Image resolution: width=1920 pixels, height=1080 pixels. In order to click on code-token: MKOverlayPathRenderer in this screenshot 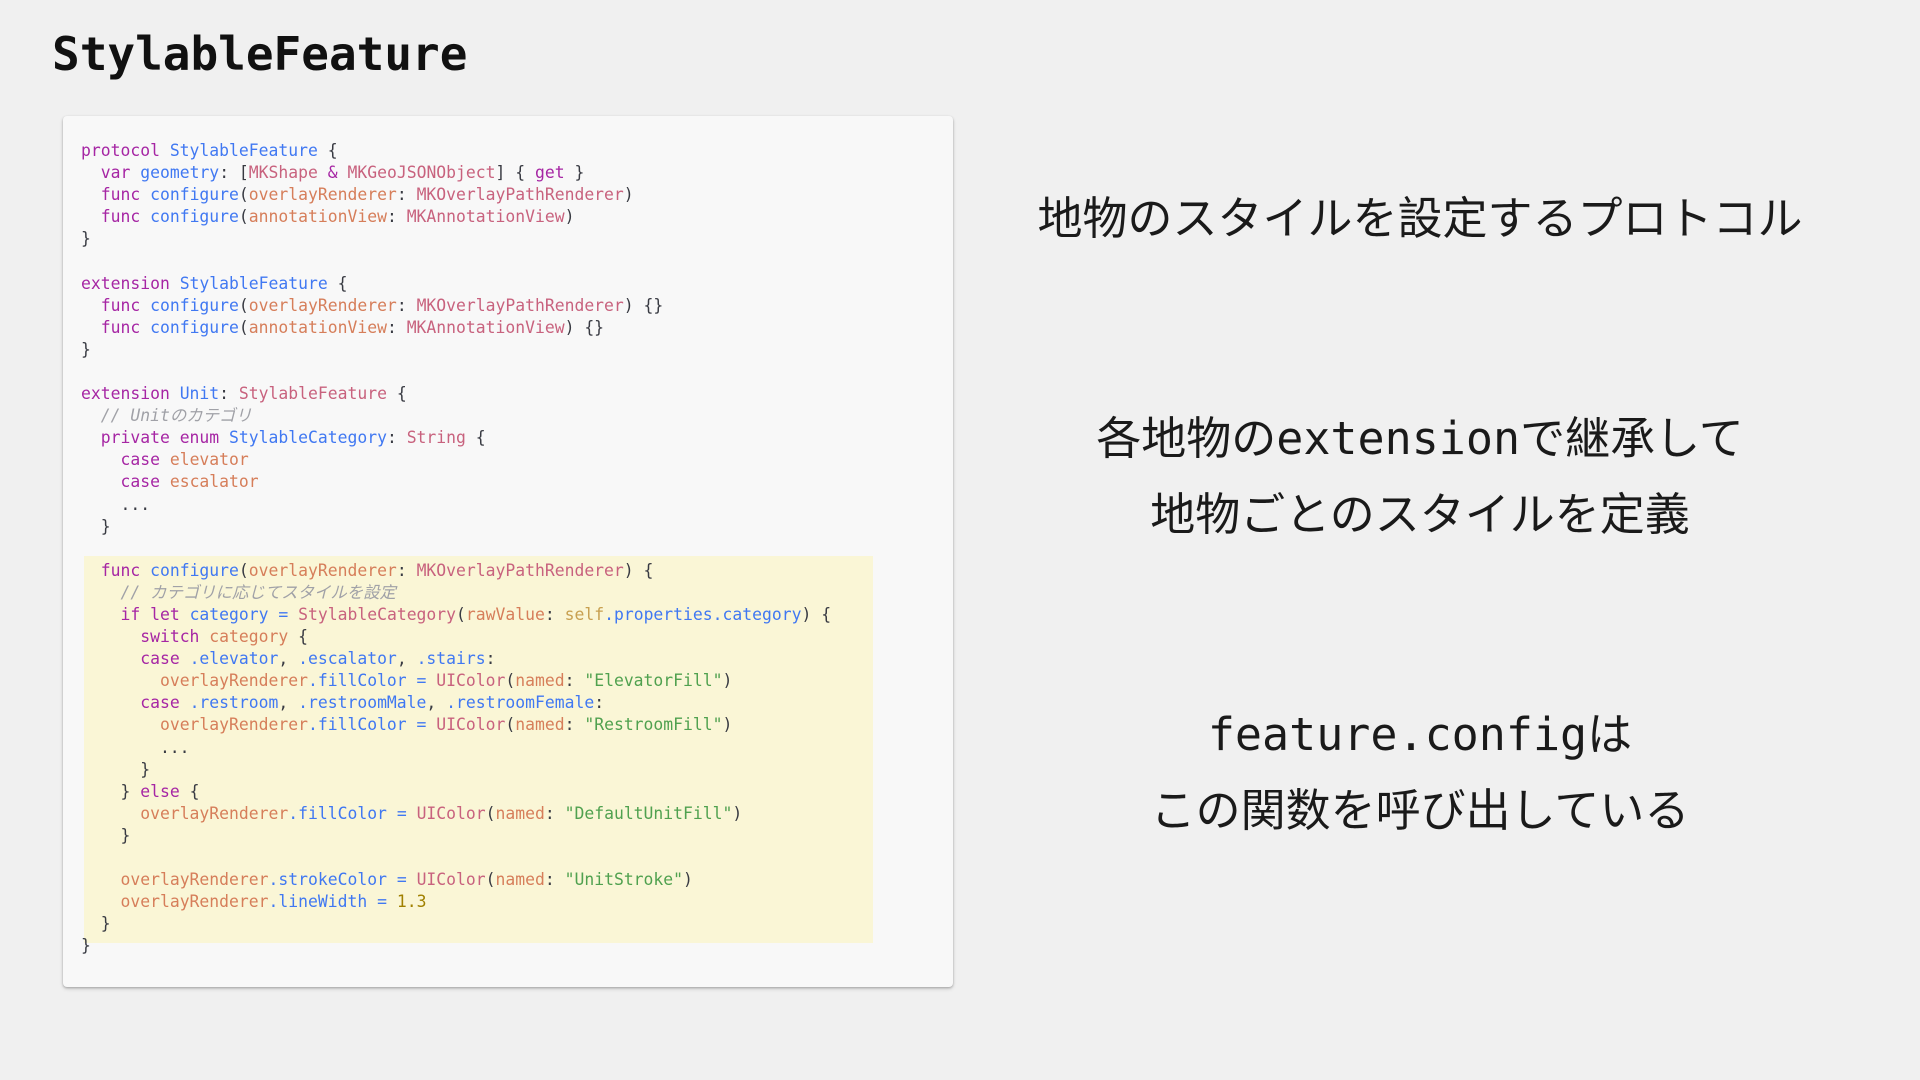, I will do `click(520, 570)`.